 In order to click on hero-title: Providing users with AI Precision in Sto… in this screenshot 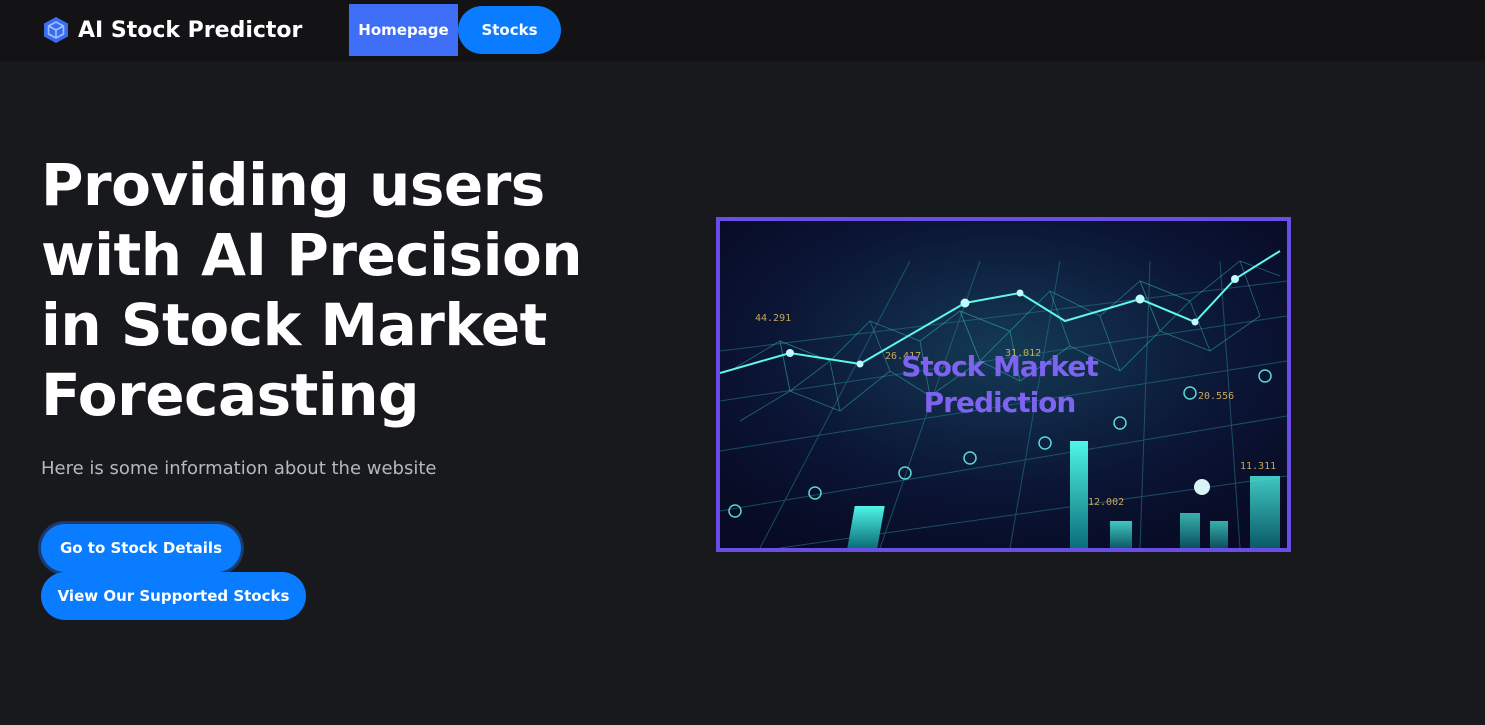, I will do `click(312, 290)`.